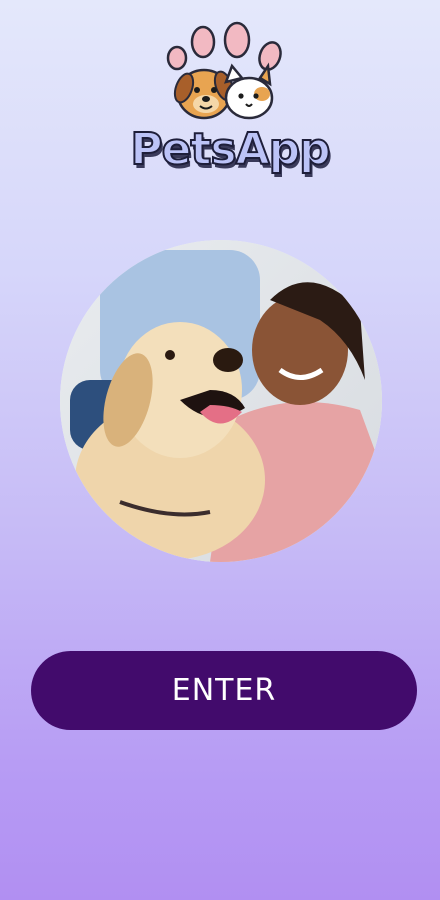  I want to click on app-logo: PetsApp, so click(230, 97).